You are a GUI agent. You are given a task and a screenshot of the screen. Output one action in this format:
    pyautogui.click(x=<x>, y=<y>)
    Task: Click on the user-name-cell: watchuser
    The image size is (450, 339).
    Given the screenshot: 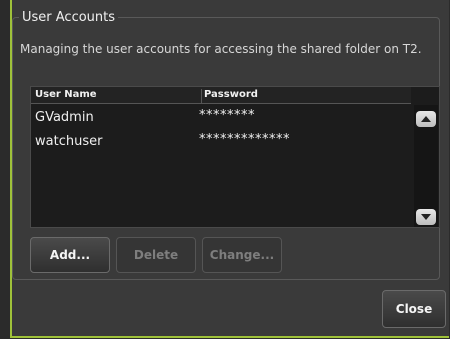 What is the action you would take?
    pyautogui.click(x=69, y=141)
    